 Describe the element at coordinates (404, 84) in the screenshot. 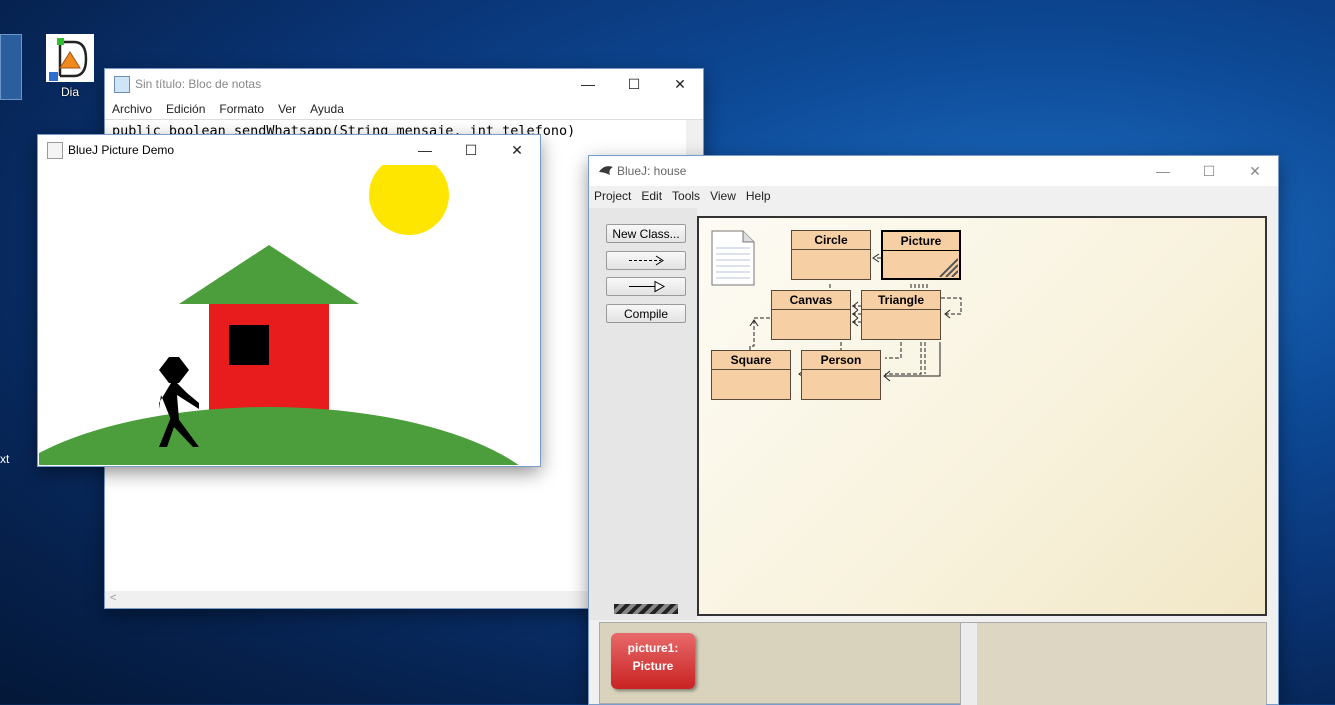

I see `notepad-titlebar: Sin título: Bloc de notas — ☐ ✕` at that location.